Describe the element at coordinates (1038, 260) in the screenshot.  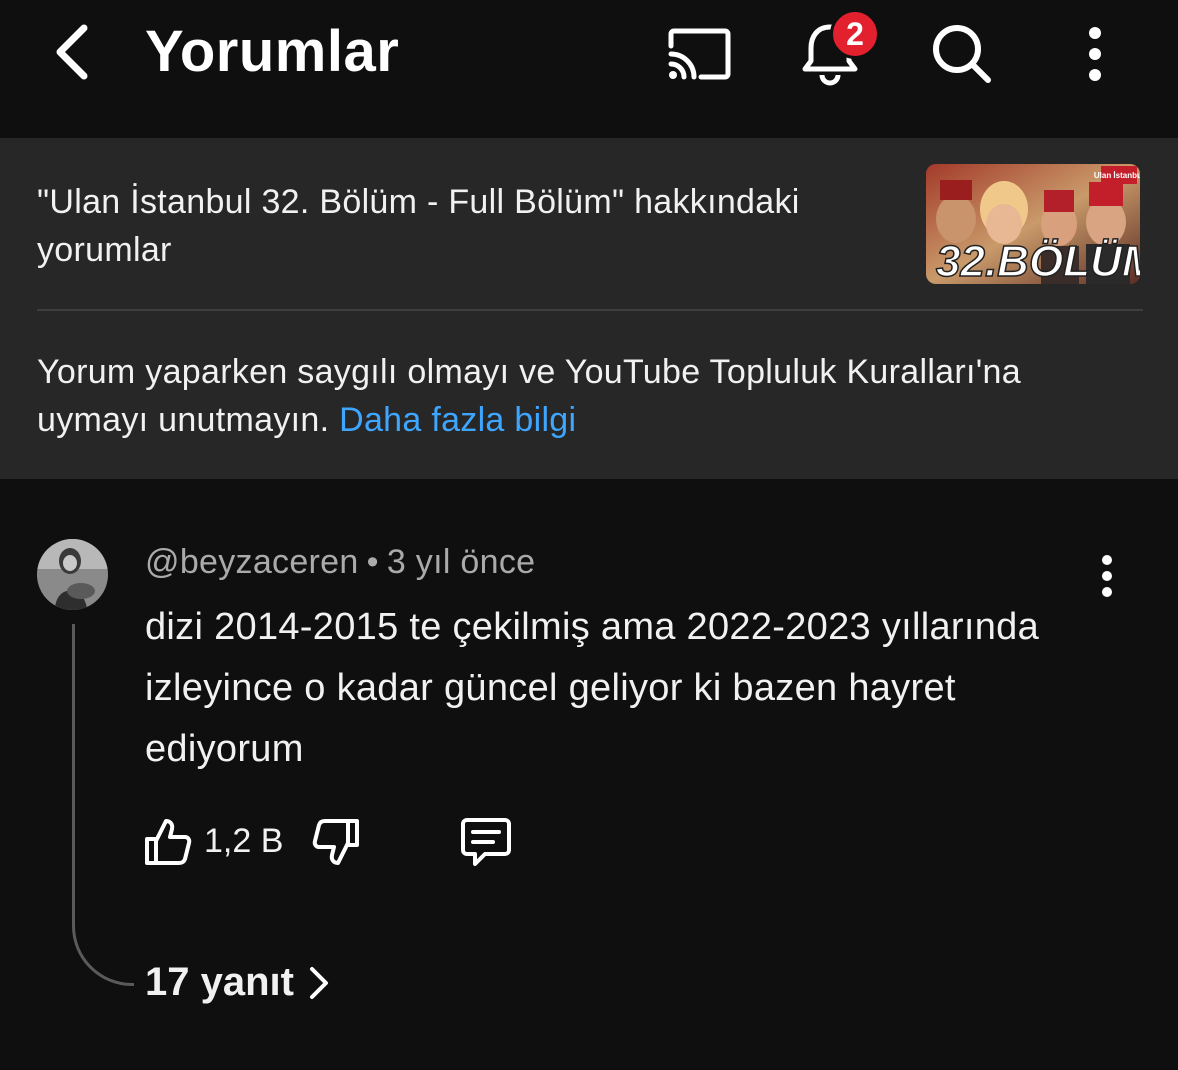
I see `thumbnail-text: 32.BÖLÜM` at that location.